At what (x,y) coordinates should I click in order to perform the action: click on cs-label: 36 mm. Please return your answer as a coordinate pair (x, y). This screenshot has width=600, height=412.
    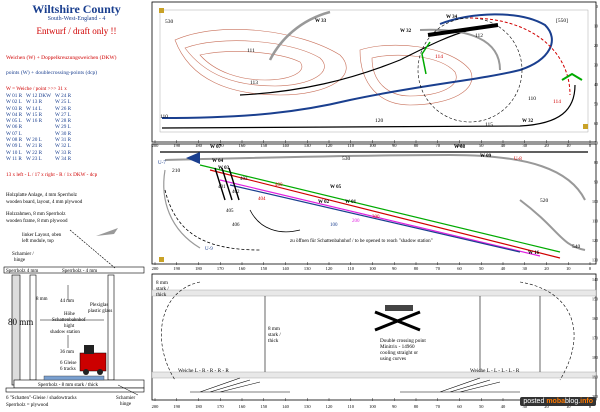
    Looking at the image, I should click on (67, 352).